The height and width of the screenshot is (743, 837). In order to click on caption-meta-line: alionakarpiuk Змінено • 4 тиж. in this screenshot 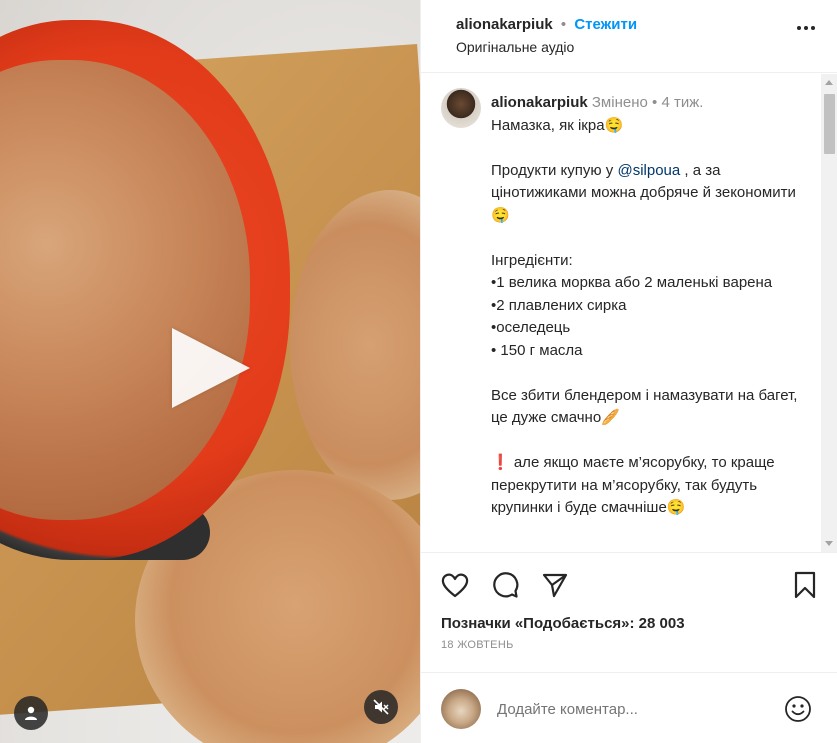, I will do `click(651, 103)`.